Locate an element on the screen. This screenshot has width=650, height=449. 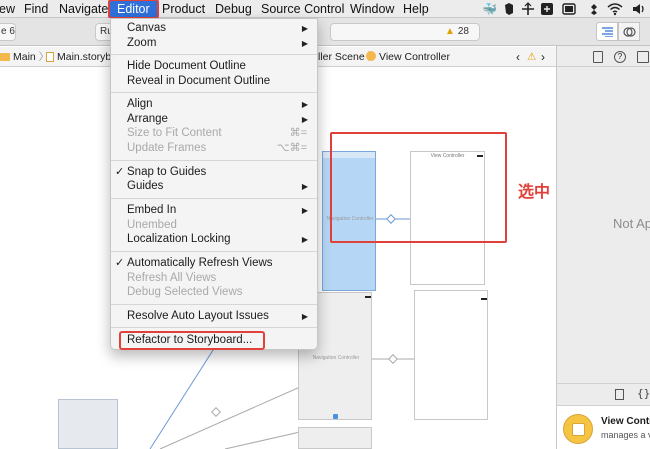
docker-whale-icon: 🐳 is located at coordinates (489, 9).